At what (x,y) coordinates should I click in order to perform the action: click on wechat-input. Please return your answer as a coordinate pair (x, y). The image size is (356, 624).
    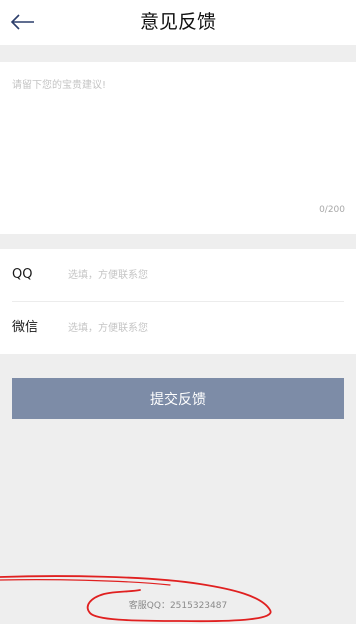
    Looking at the image, I should click on (203, 328).